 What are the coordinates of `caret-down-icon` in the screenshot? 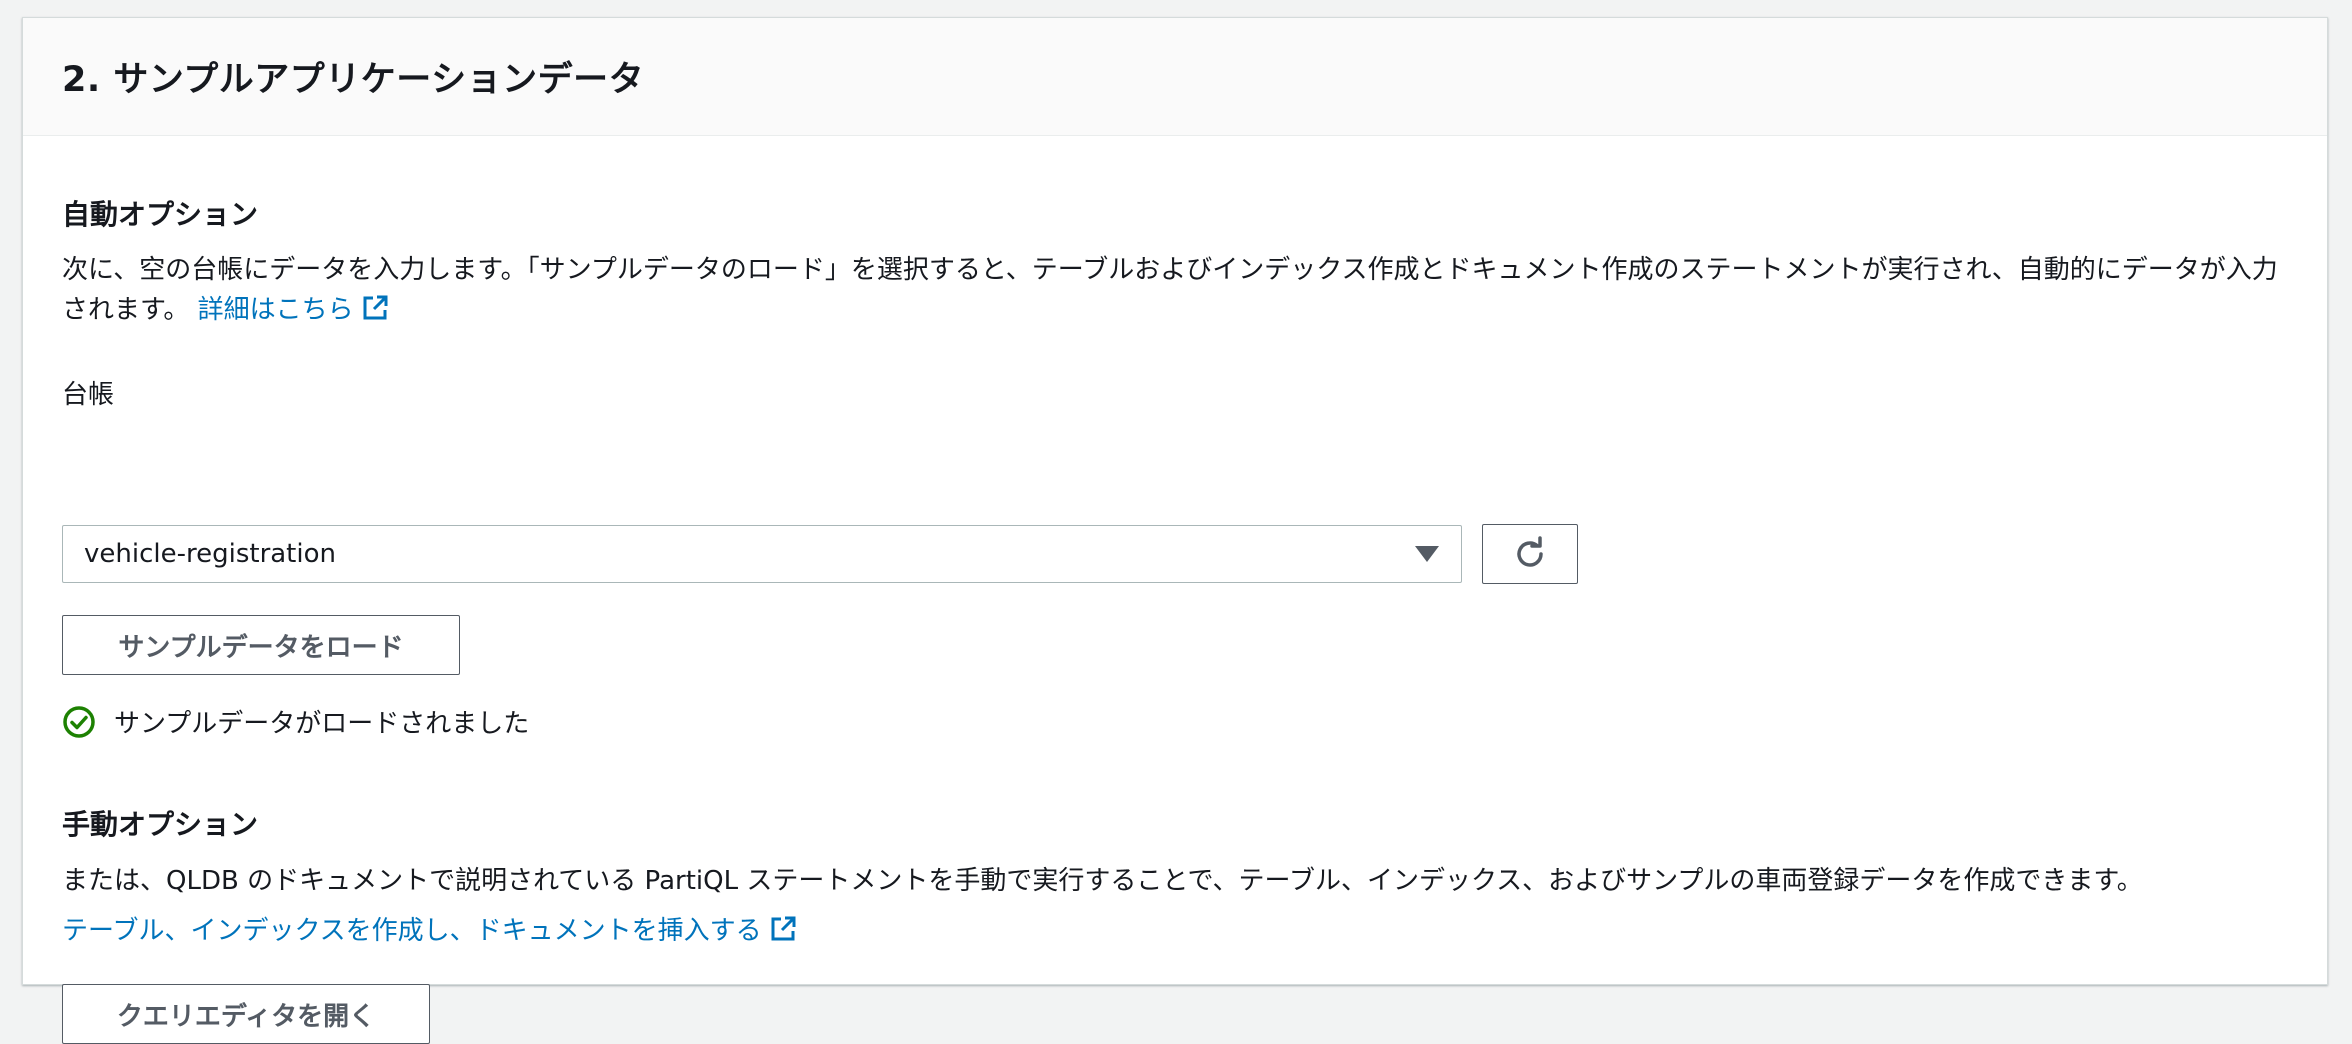 It's located at (1427, 554).